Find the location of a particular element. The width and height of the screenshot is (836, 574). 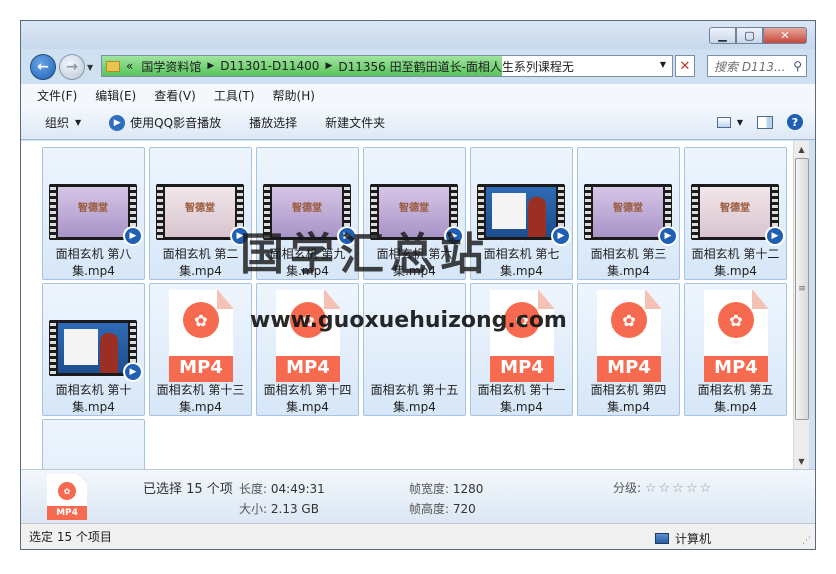

file-item: ✿ MP4 面相玄机 第四集.mp4 is located at coordinates (628, 349).